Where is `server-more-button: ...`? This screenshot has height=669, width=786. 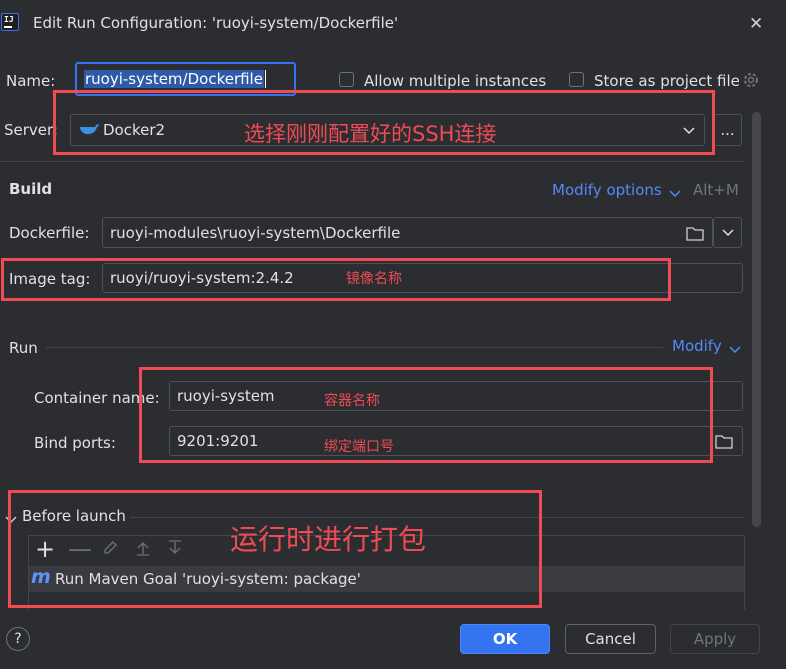 server-more-button: ... is located at coordinates (727, 130).